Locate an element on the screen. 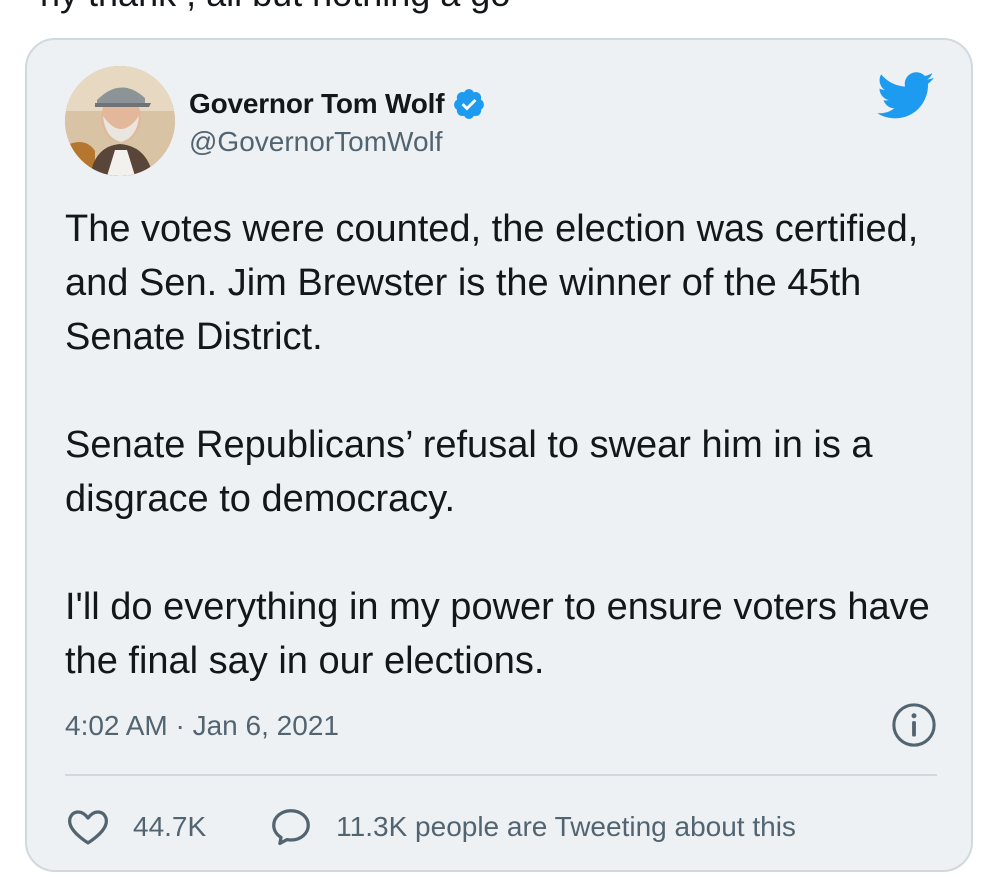  like-button: 44.7K is located at coordinates (135, 827).